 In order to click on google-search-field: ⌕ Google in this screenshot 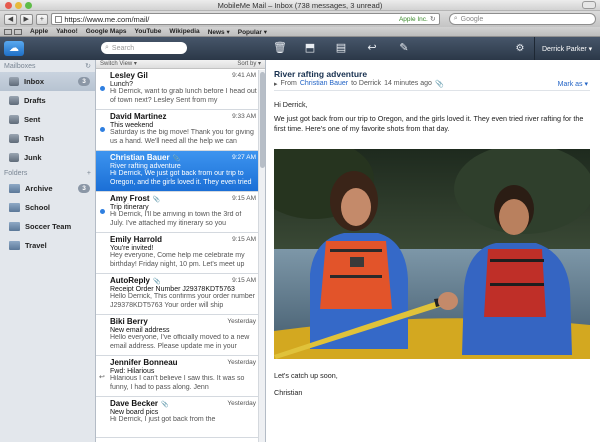, I will do `click(522, 19)`.